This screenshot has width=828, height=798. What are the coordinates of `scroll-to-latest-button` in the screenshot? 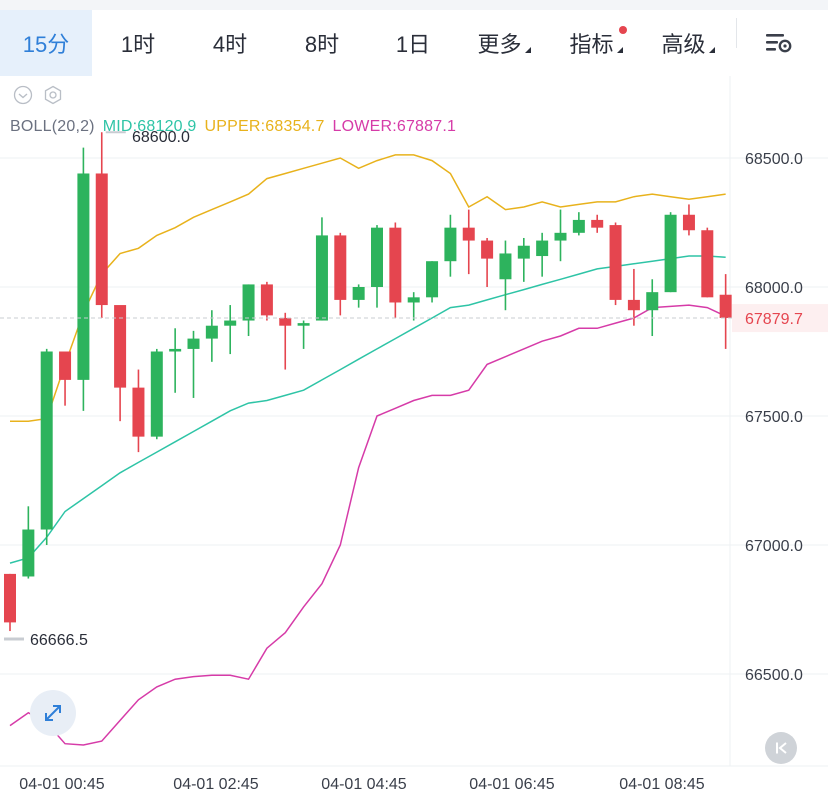 It's located at (781, 748).